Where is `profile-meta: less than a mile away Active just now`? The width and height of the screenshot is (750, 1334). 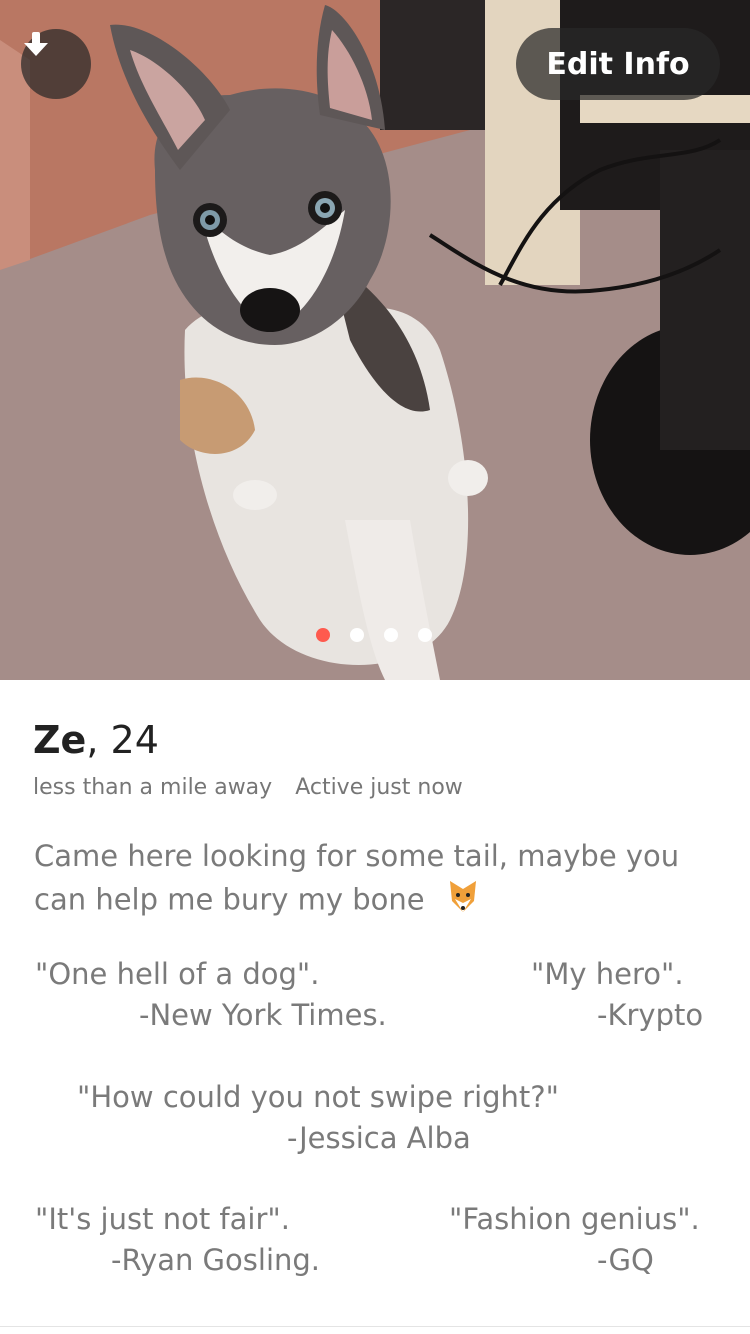
profile-meta: less than a mile away Active just now is located at coordinates (248, 787).